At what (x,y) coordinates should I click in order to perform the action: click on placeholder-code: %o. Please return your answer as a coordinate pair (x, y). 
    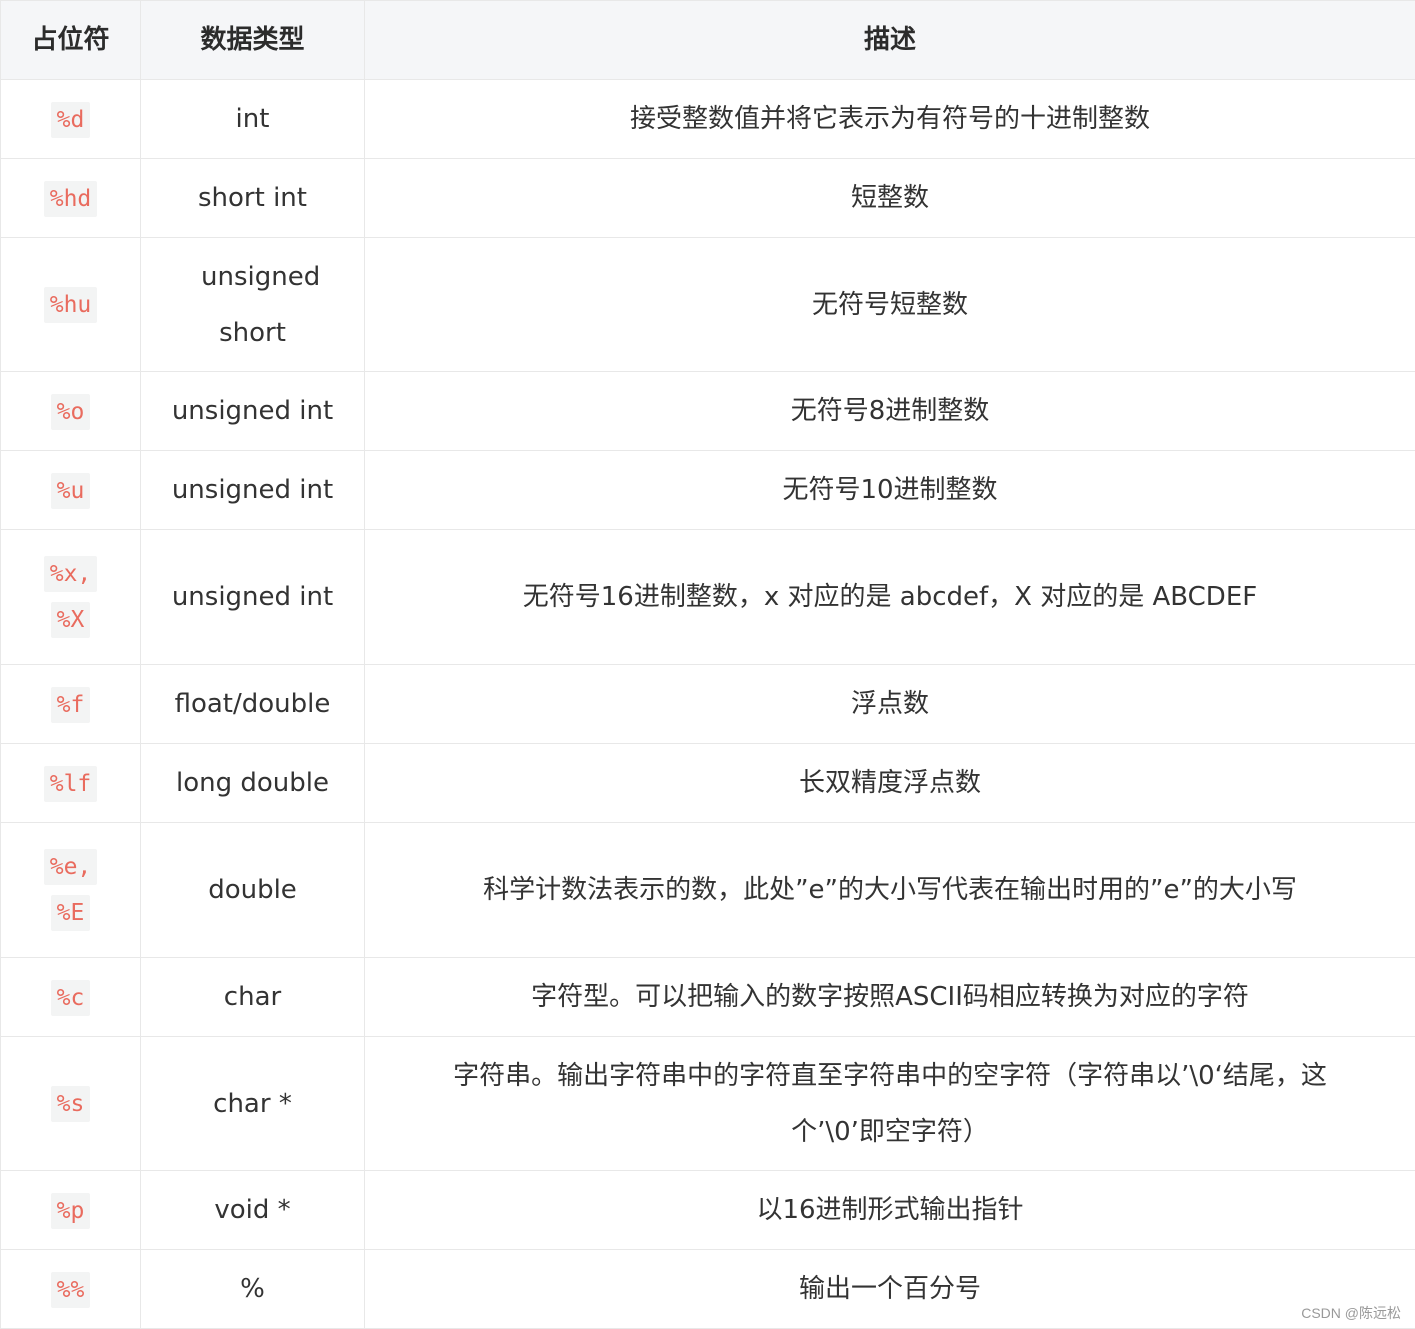
    Looking at the image, I should click on (70, 411).